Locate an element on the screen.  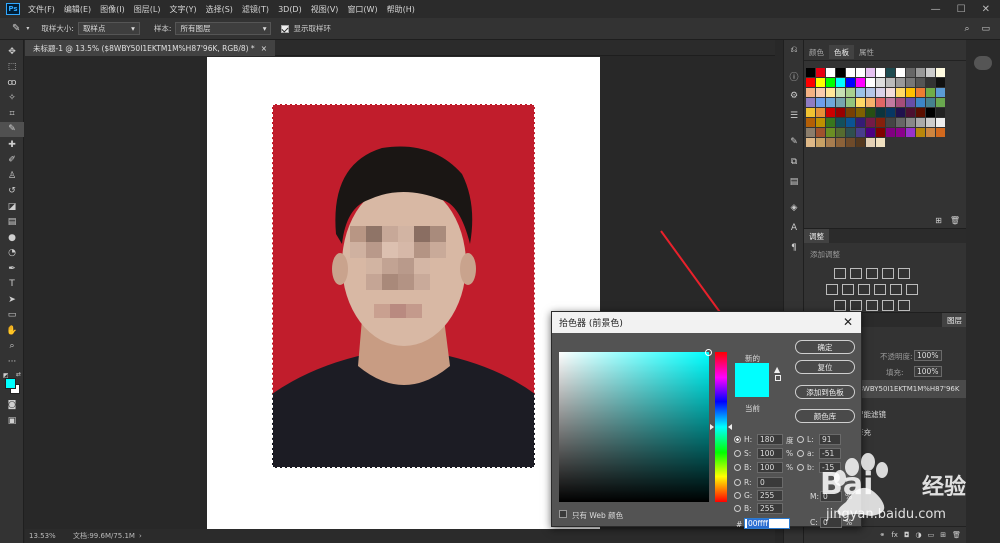
notes-icon: ▤ is located at coordinates (794, 182).